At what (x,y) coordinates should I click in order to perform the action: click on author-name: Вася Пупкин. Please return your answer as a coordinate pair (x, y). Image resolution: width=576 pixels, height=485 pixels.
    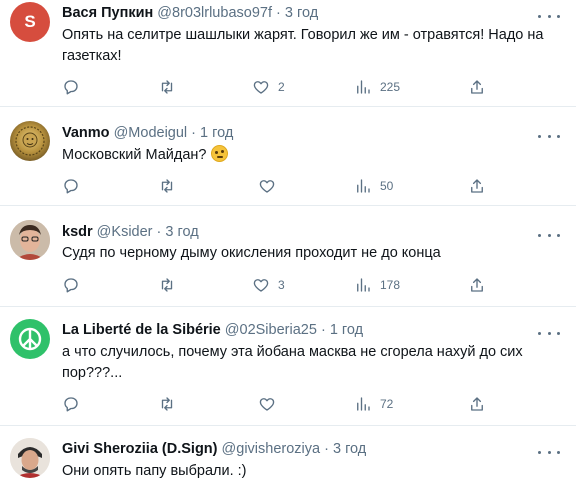
    Looking at the image, I should click on (107, 13).